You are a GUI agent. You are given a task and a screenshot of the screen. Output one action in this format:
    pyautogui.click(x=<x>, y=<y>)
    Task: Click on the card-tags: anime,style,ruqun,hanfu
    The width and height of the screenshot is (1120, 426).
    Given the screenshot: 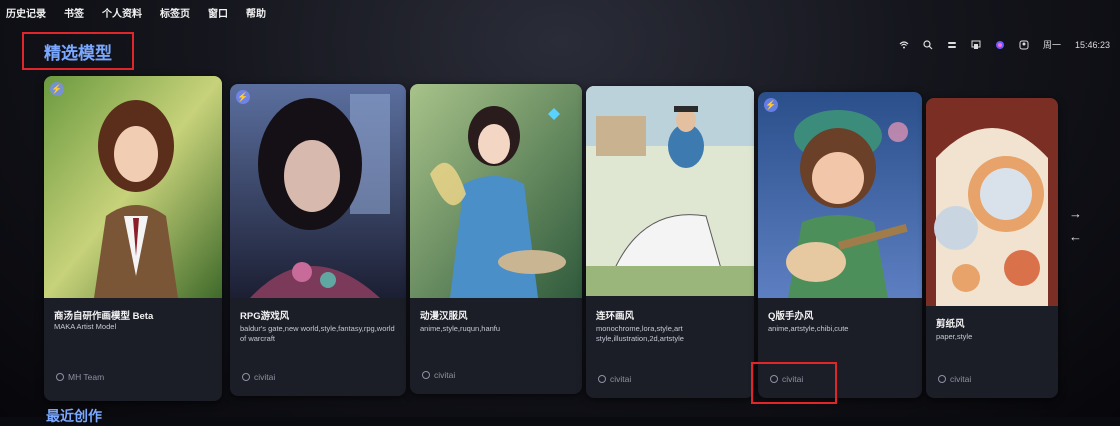 What is the action you would take?
    pyautogui.click(x=460, y=328)
    